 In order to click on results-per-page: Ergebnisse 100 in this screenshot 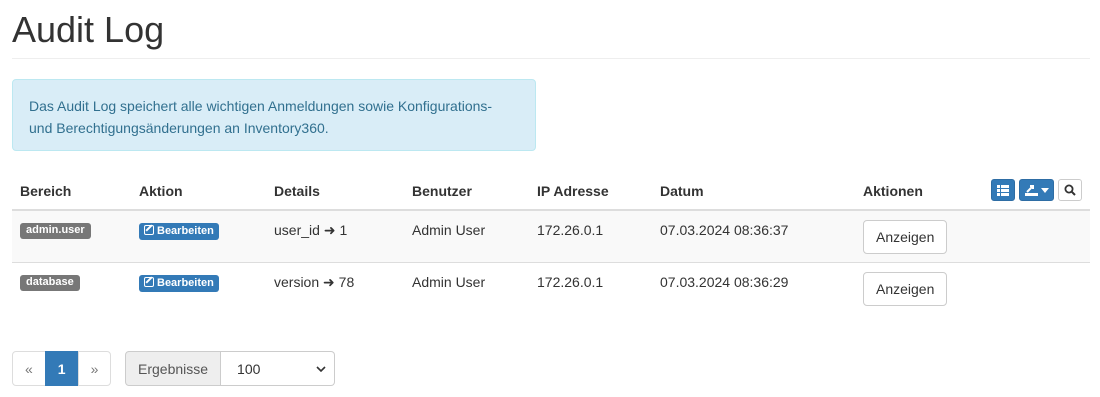, I will do `click(230, 368)`.